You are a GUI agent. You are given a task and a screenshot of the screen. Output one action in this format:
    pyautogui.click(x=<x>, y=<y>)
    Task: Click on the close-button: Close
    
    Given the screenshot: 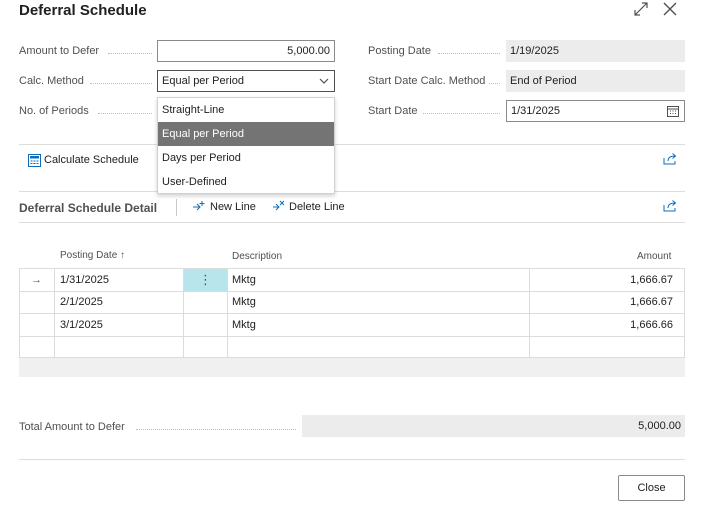 What is the action you would take?
    pyautogui.click(x=651, y=488)
    